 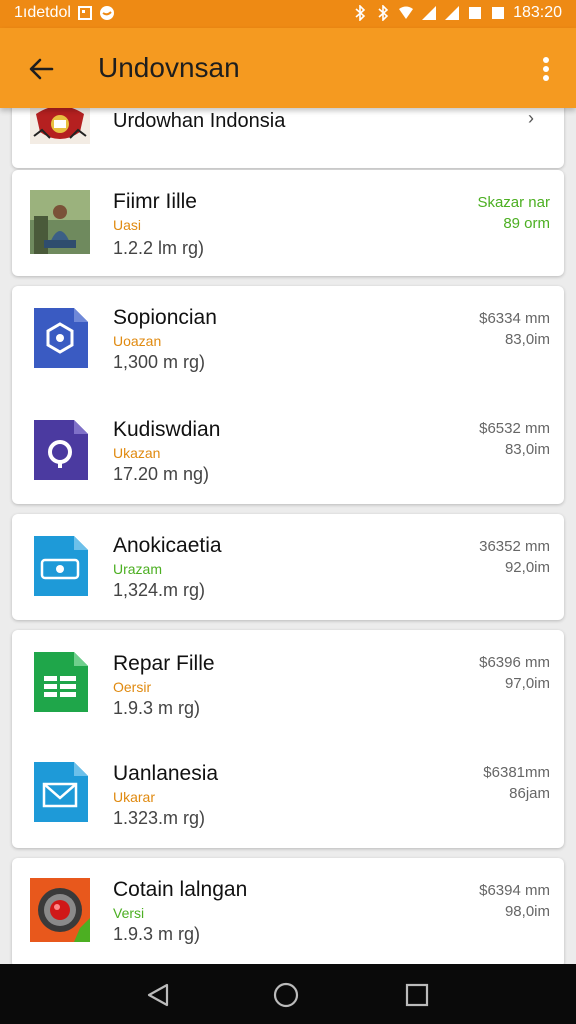 I want to click on file-meta: $6396 mm 97,0im, so click(x=514, y=673).